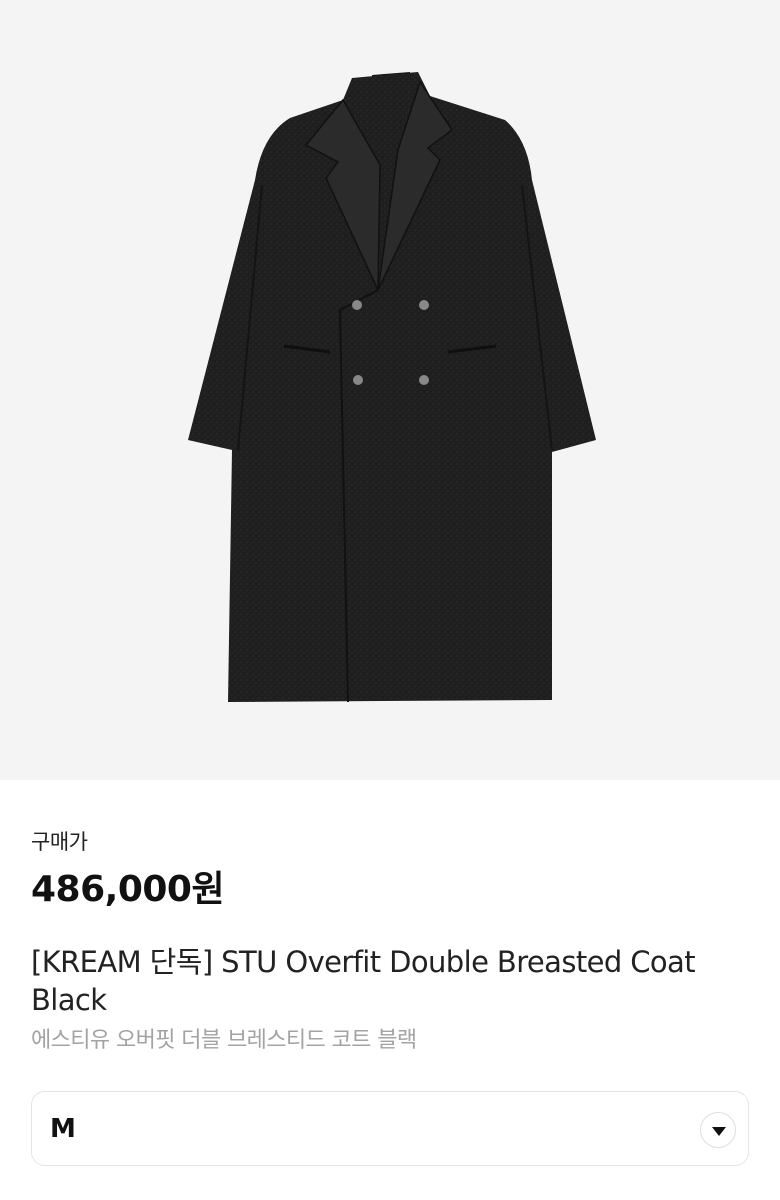  What do you see at coordinates (63, 1129) in the screenshot?
I see `size-select-value: M` at bounding box center [63, 1129].